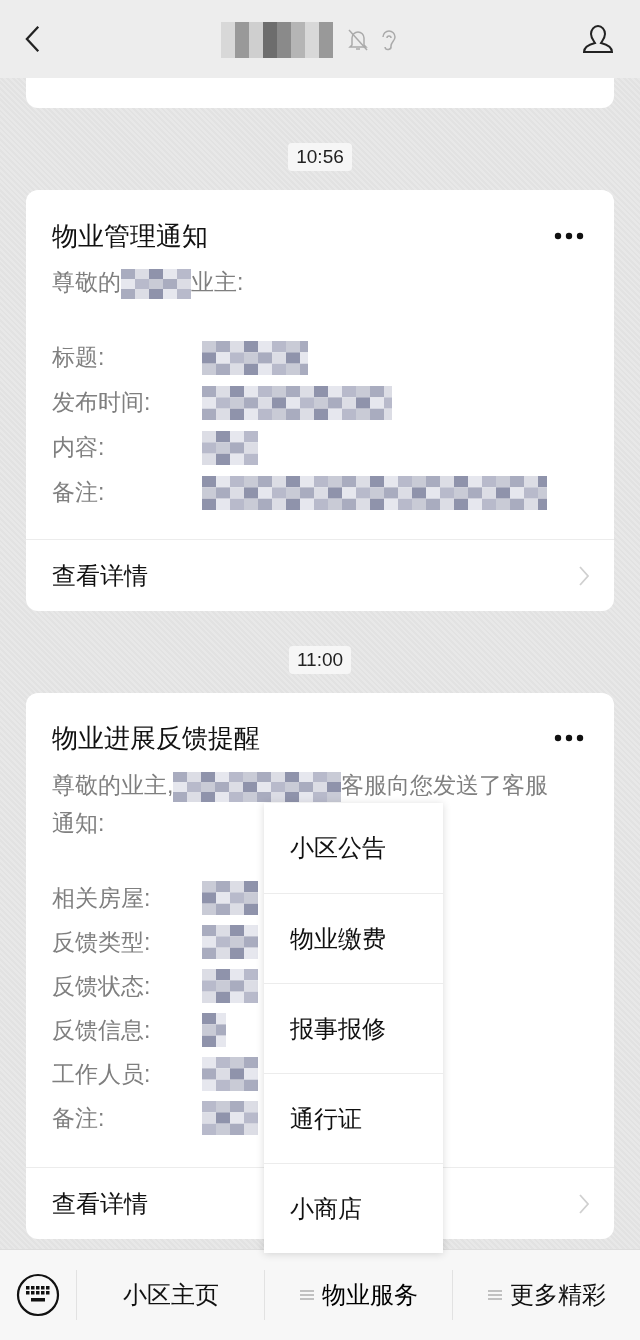  Describe the element at coordinates (78, 823) in the screenshot. I see `greeting-text: 通知:` at that location.